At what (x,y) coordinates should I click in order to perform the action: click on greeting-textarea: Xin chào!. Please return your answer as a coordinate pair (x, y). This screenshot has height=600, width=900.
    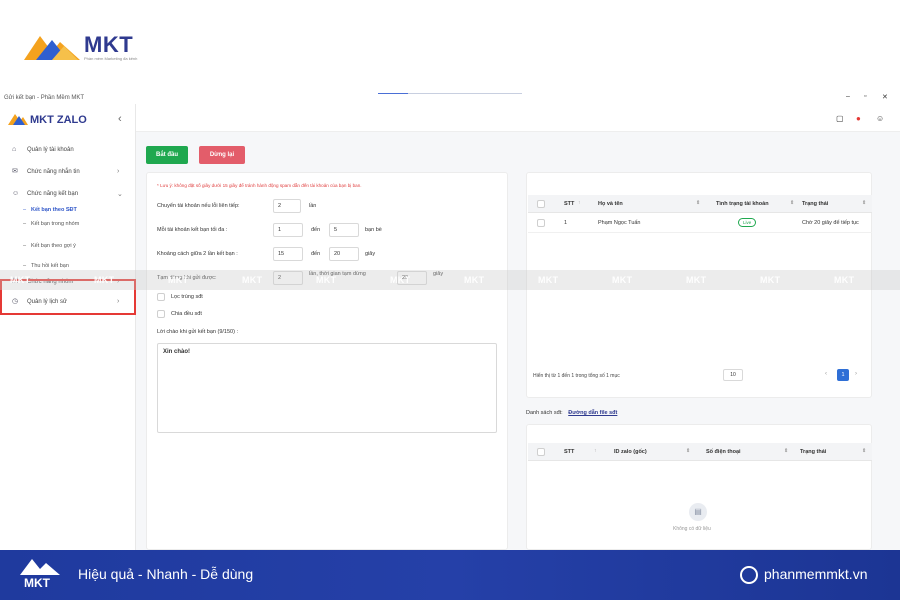
    Looking at the image, I should click on (327, 388).